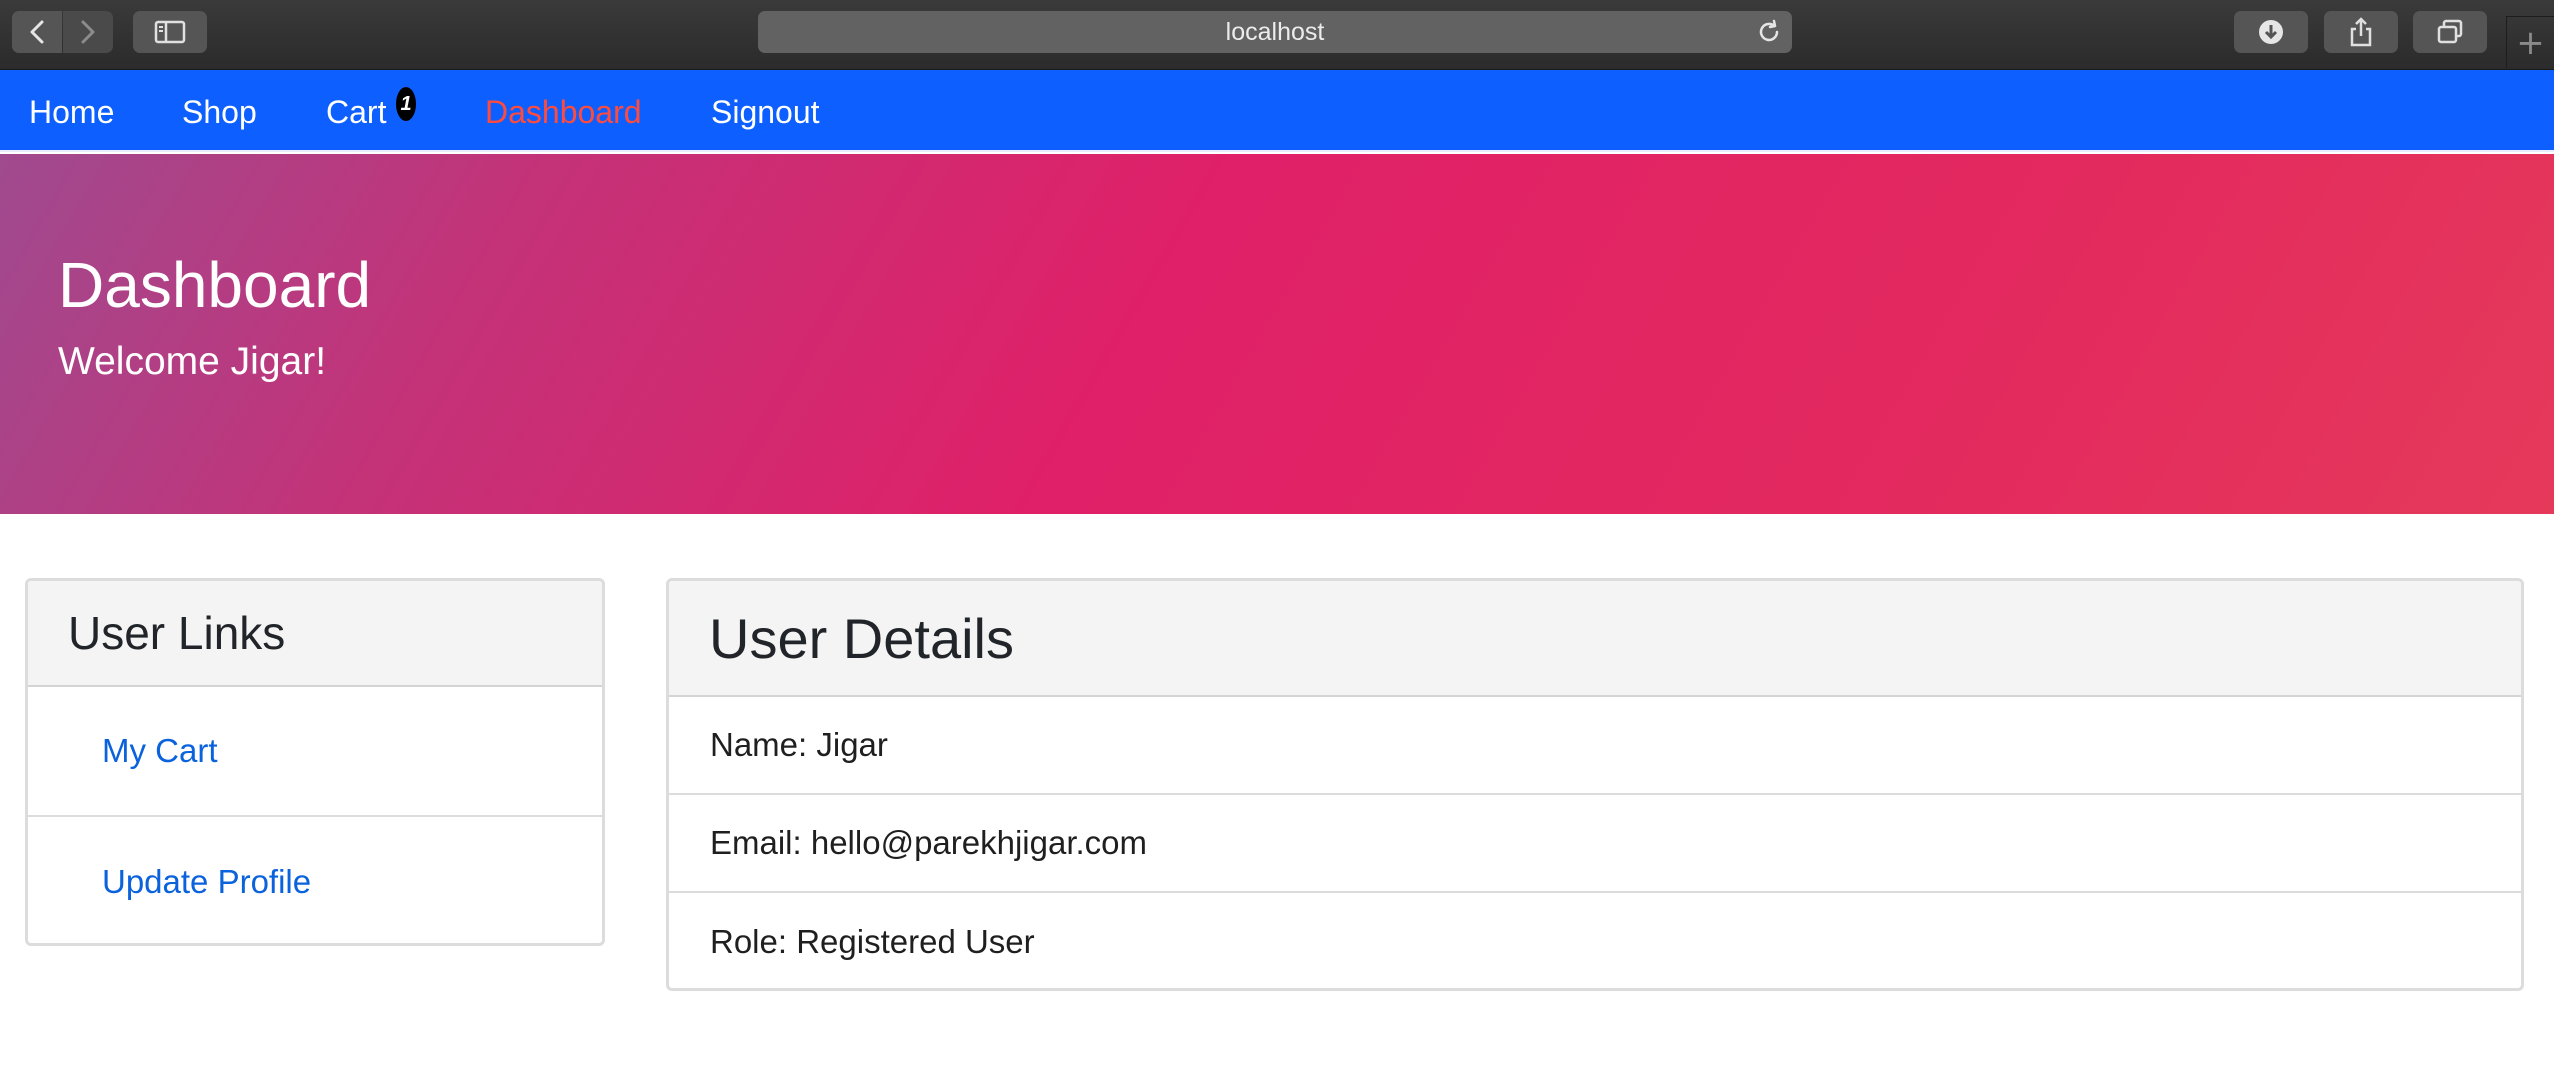 The image size is (2554, 1065). I want to click on chevron-right-icon, so click(88, 32).